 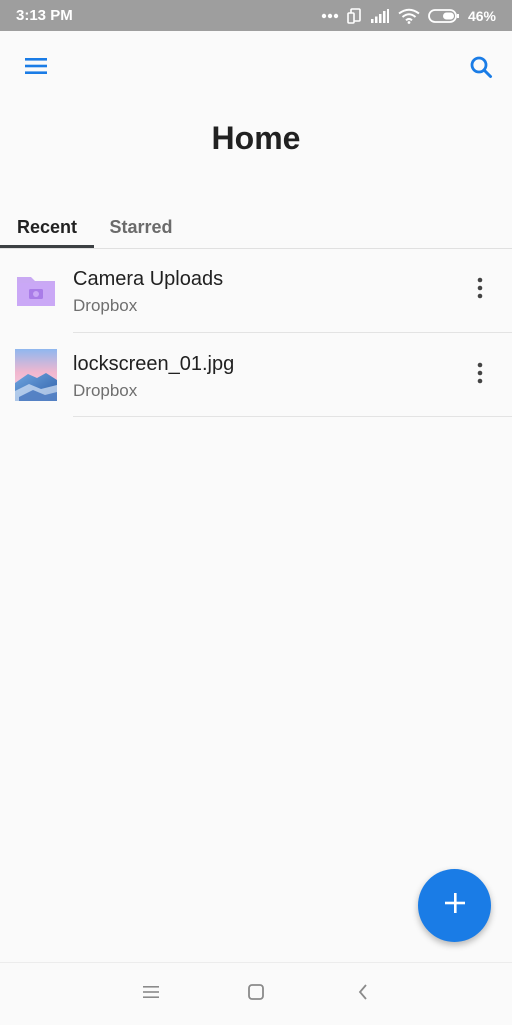 I want to click on back-chevron-icon, so click(x=363, y=994).